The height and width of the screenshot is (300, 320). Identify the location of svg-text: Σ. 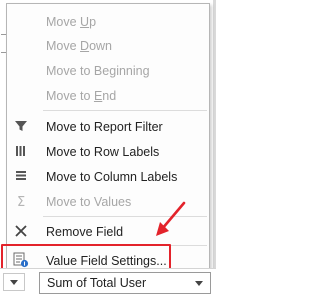
(21, 201).